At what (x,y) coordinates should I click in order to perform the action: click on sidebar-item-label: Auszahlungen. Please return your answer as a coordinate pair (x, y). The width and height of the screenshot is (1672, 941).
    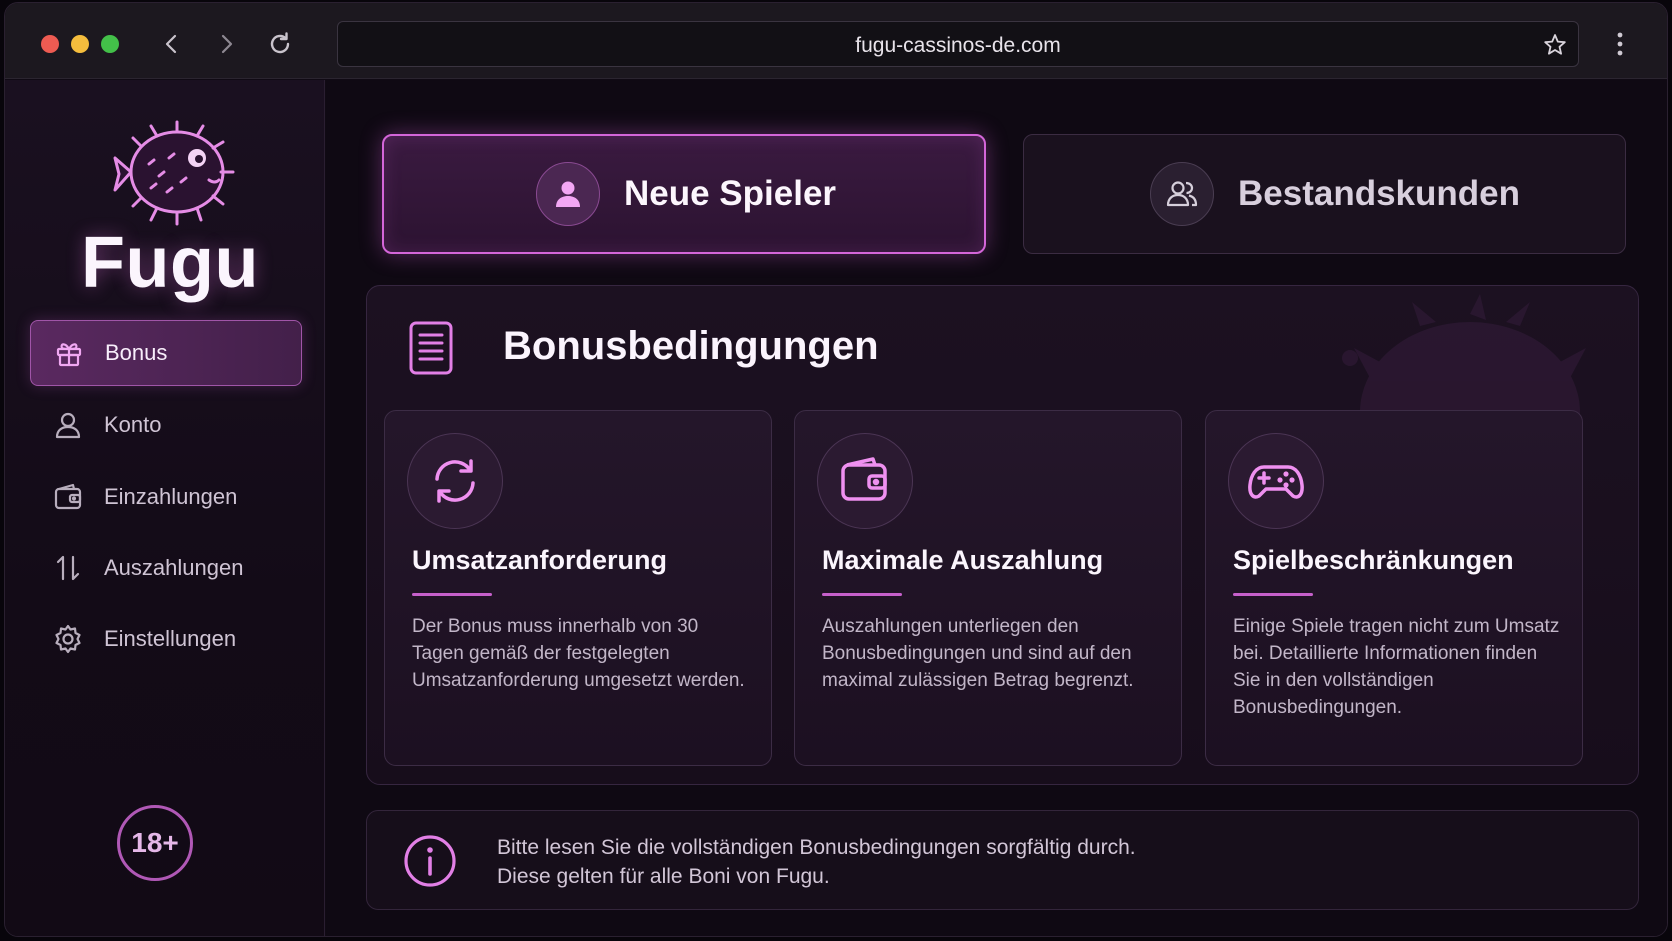
    Looking at the image, I should click on (174, 567).